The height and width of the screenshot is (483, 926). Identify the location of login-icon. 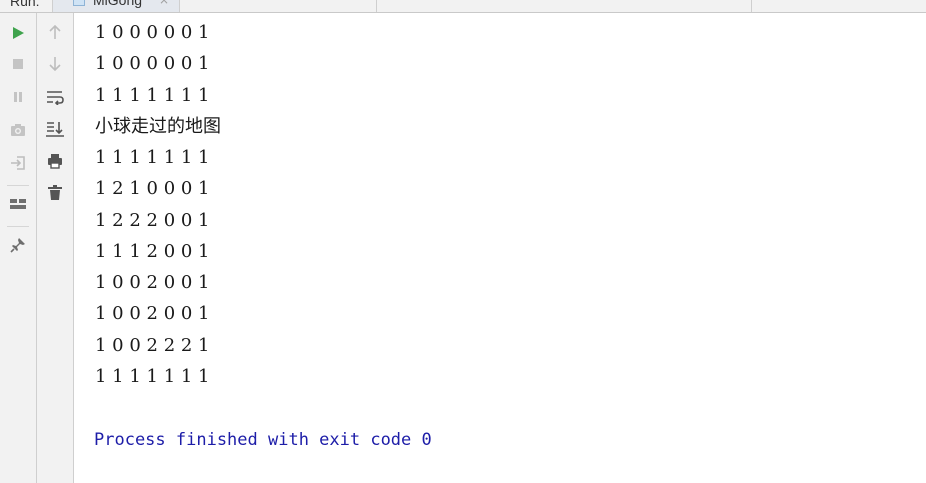
(18, 163).